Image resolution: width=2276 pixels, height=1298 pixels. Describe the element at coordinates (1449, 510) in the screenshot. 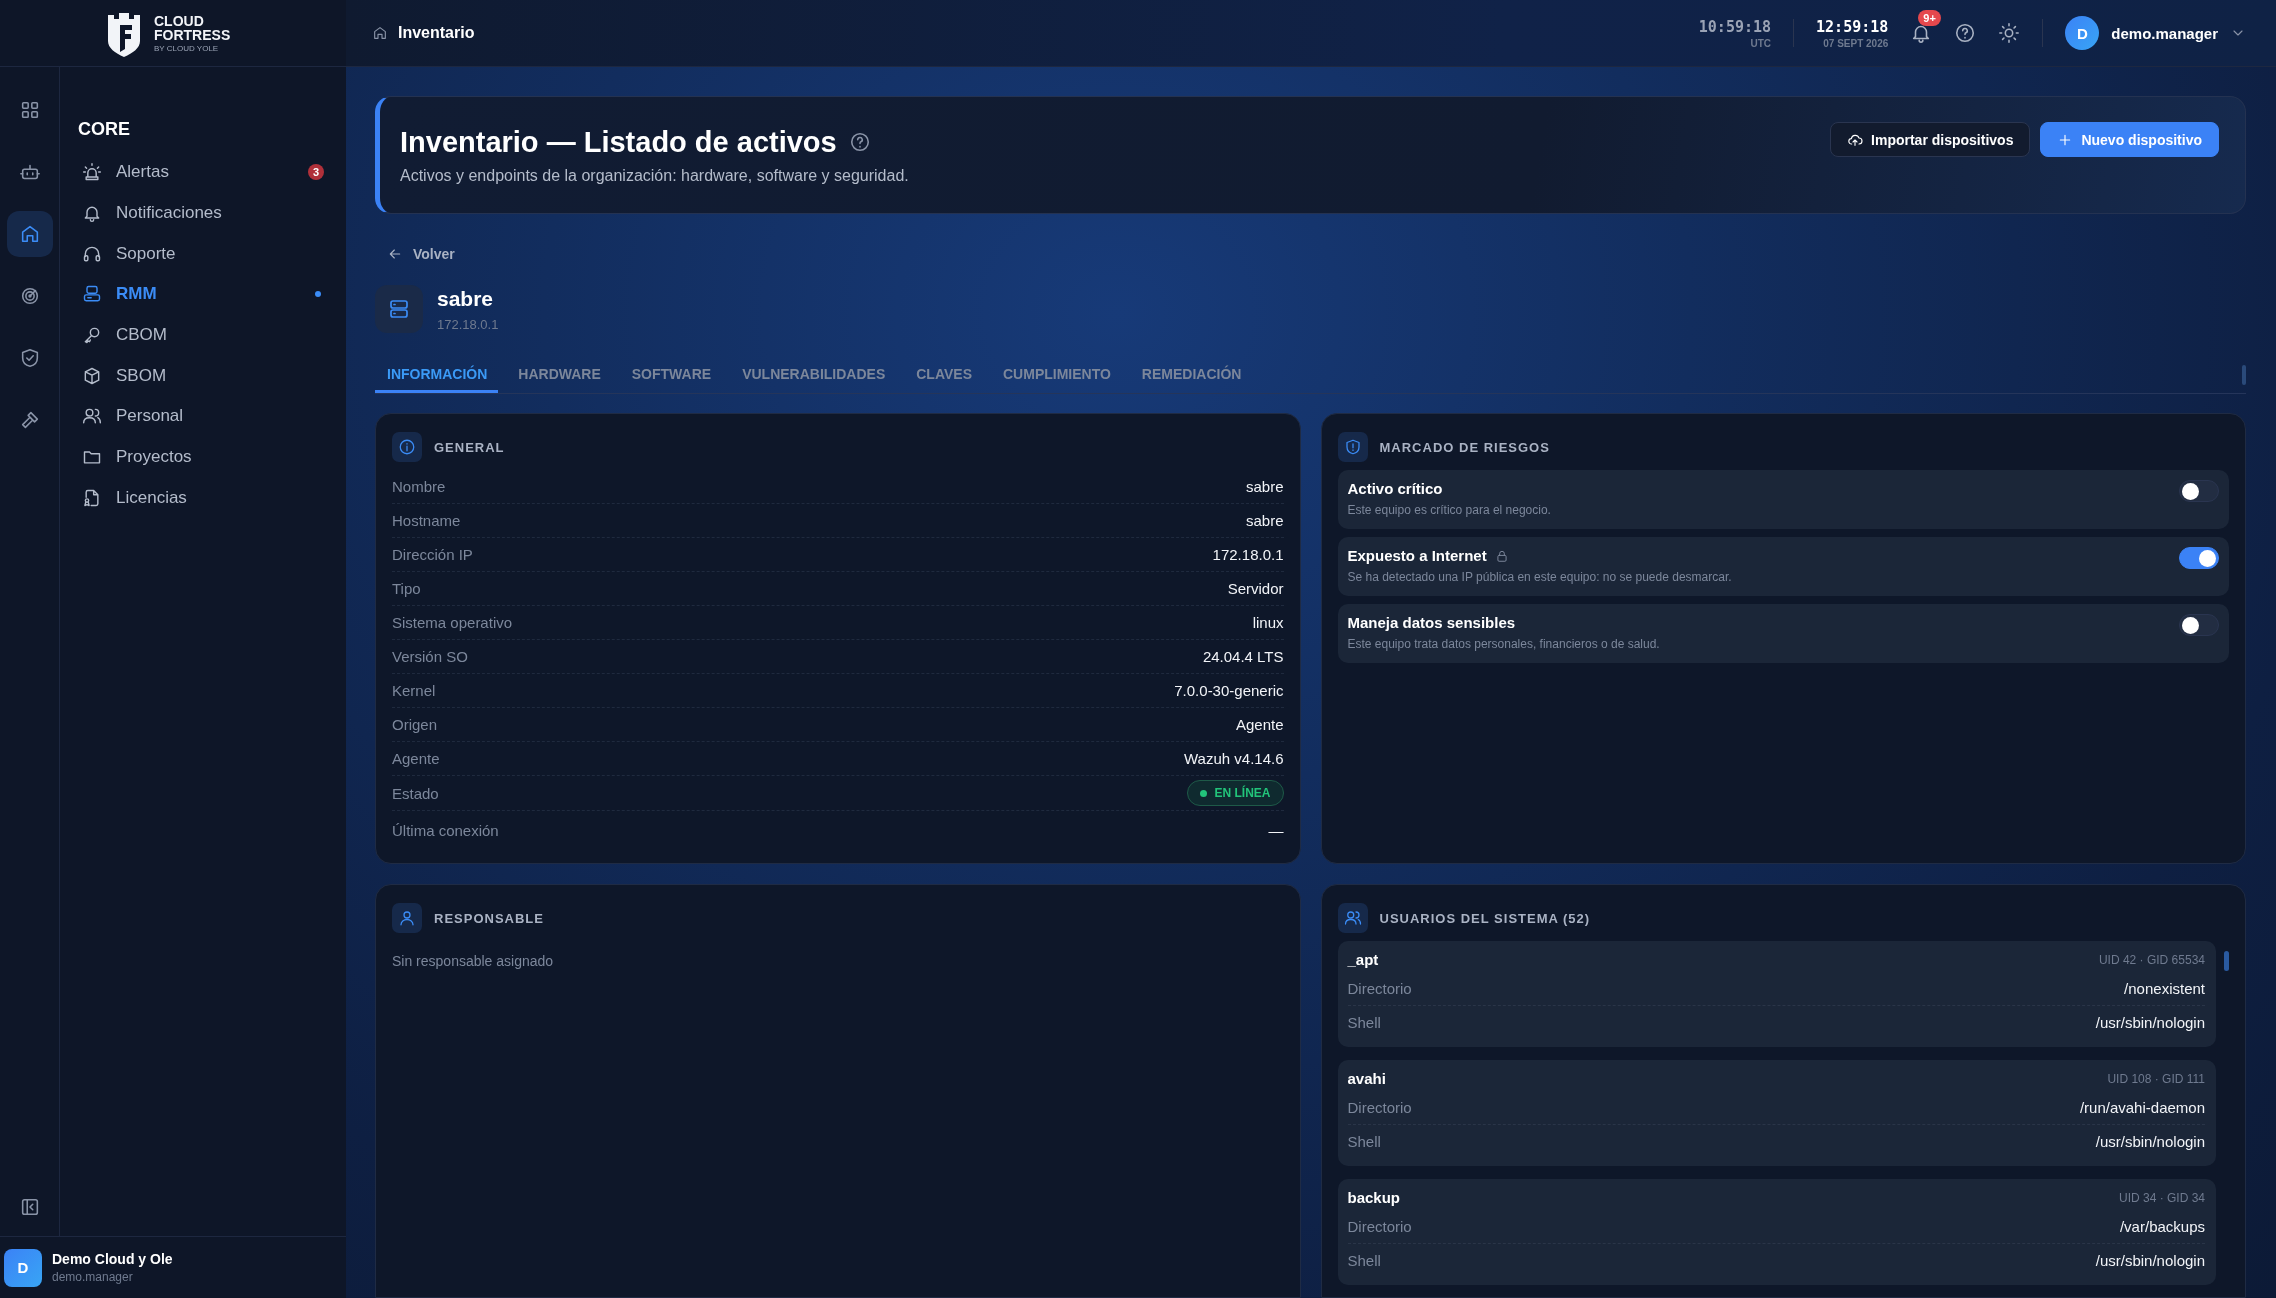

I see `flag-description: Este equipo es crítico para el negocio.` at that location.